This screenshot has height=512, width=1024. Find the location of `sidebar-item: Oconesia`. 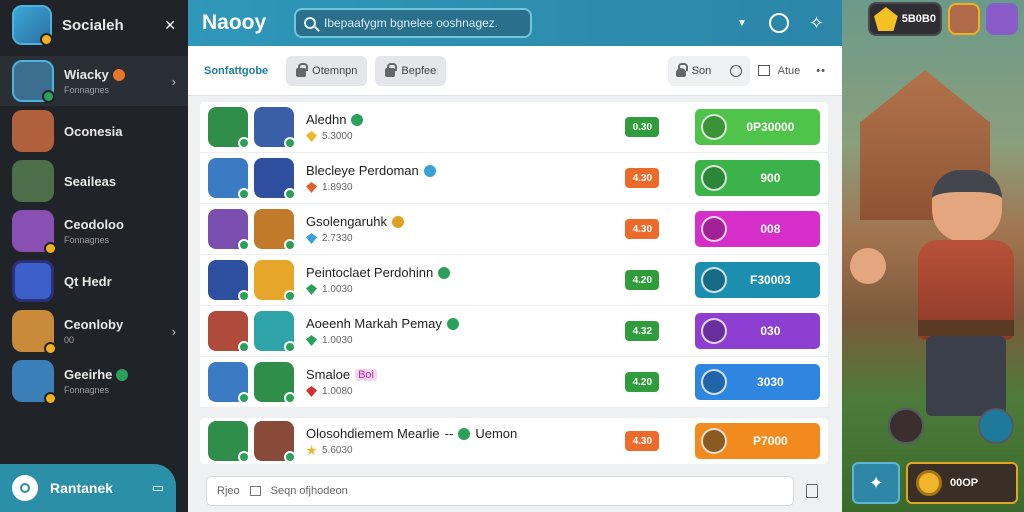

sidebar-item: Oconesia is located at coordinates (94, 131).